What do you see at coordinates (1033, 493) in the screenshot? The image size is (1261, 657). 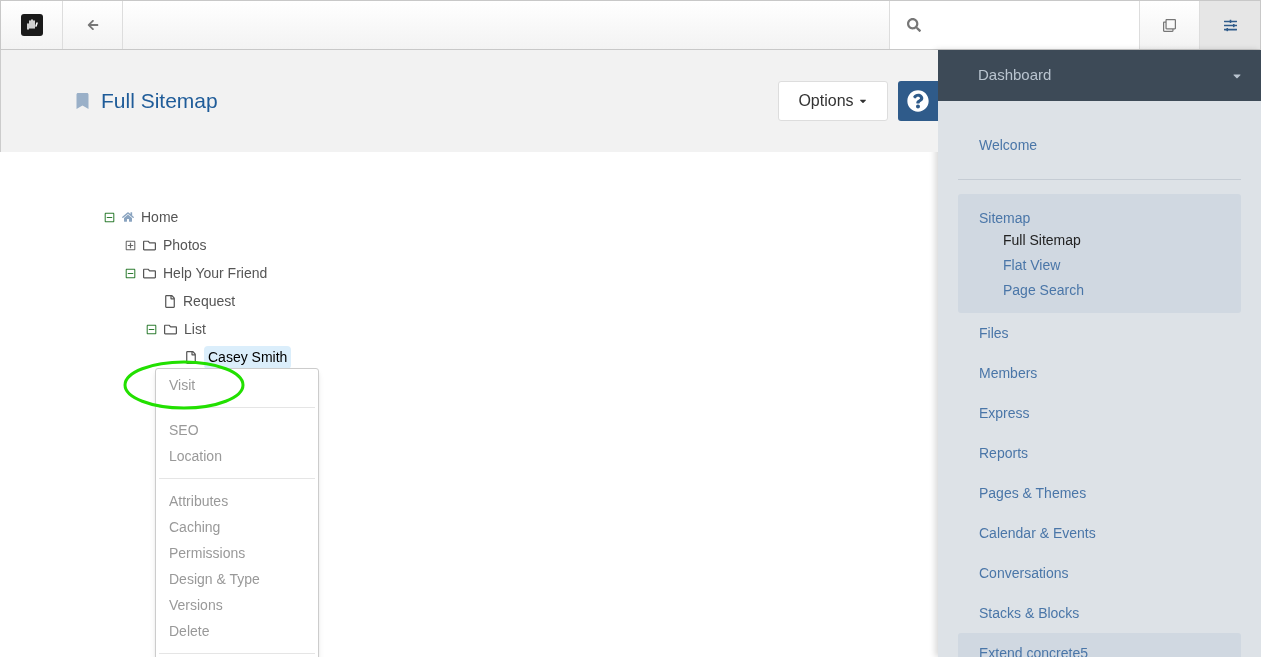 I see `nav-item: Pages & Themes` at bounding box center [1033, 493].